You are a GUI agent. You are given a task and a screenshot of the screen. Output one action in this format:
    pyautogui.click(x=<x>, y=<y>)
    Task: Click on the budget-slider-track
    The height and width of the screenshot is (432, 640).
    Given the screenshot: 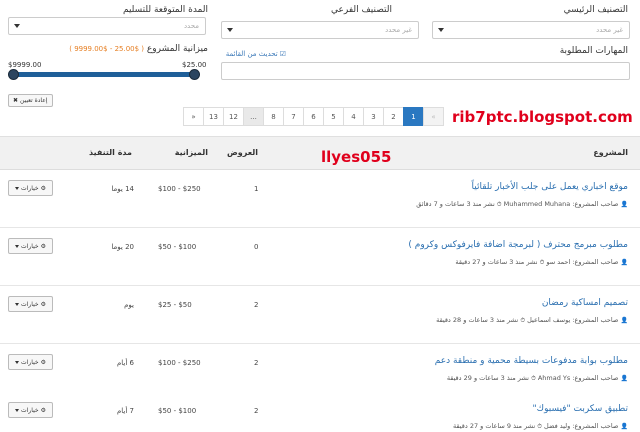 What is the action you would take?
    pyautogui.click(x=103, y=74)
    